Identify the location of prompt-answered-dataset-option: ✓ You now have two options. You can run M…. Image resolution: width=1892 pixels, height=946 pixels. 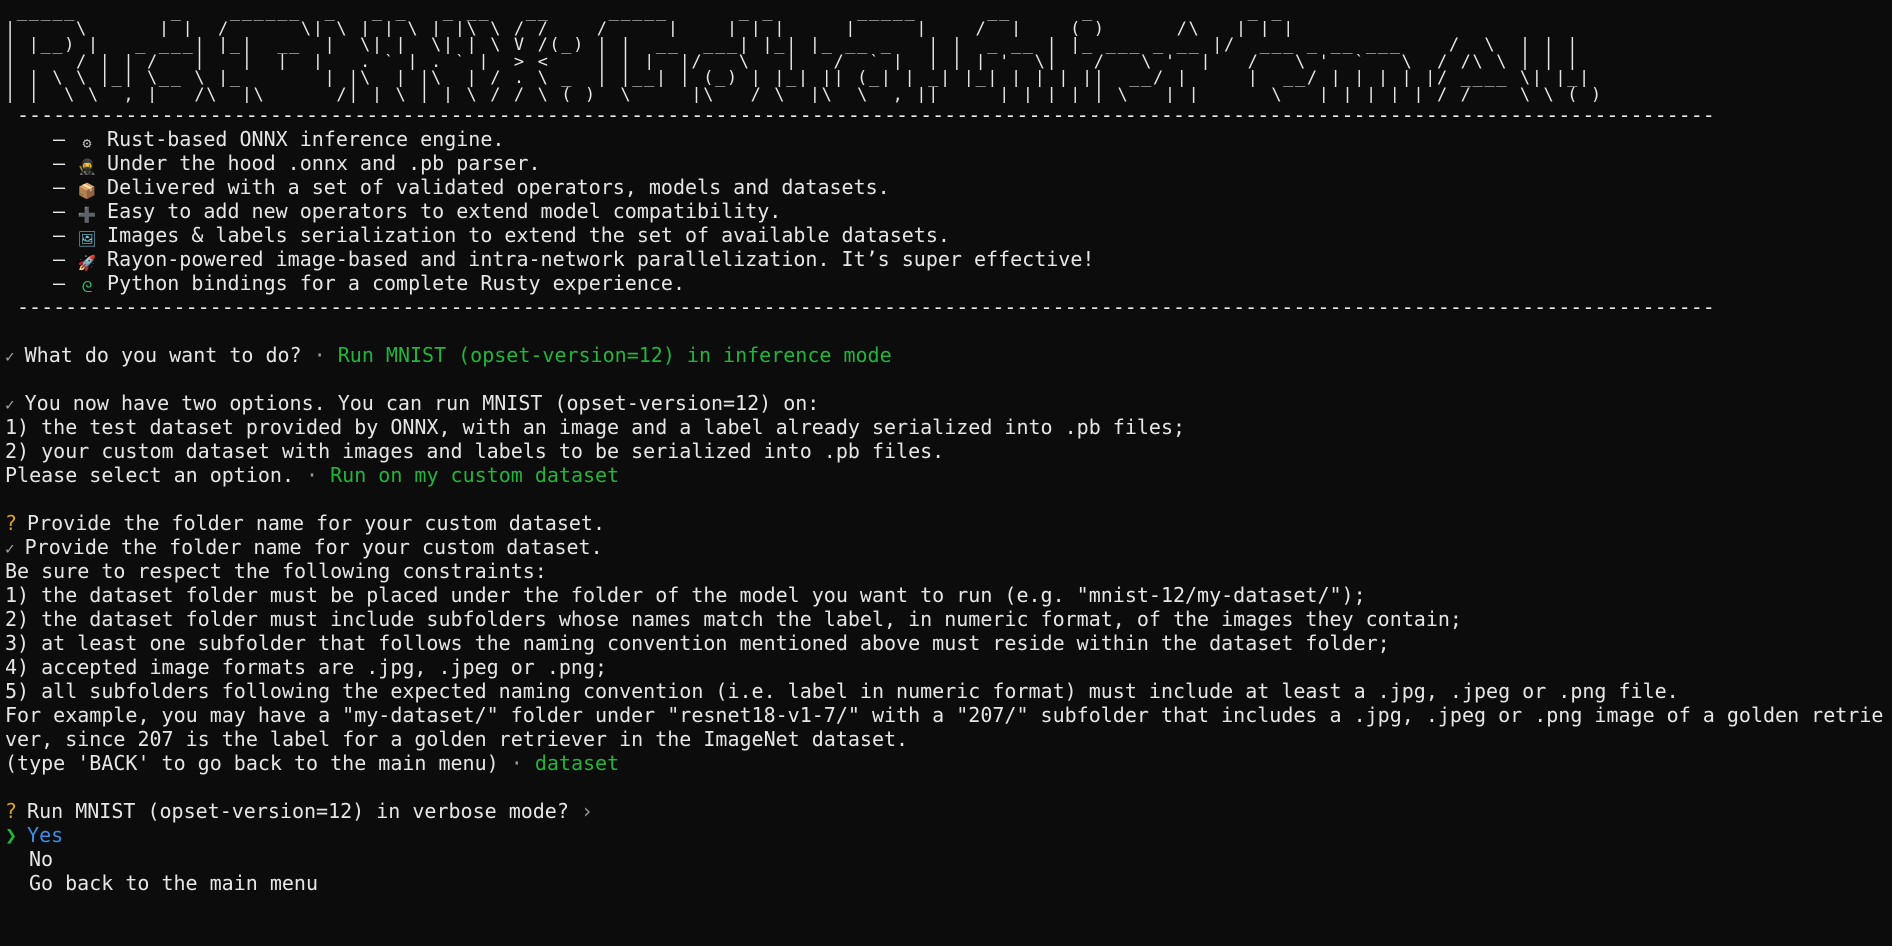
(948, 403).